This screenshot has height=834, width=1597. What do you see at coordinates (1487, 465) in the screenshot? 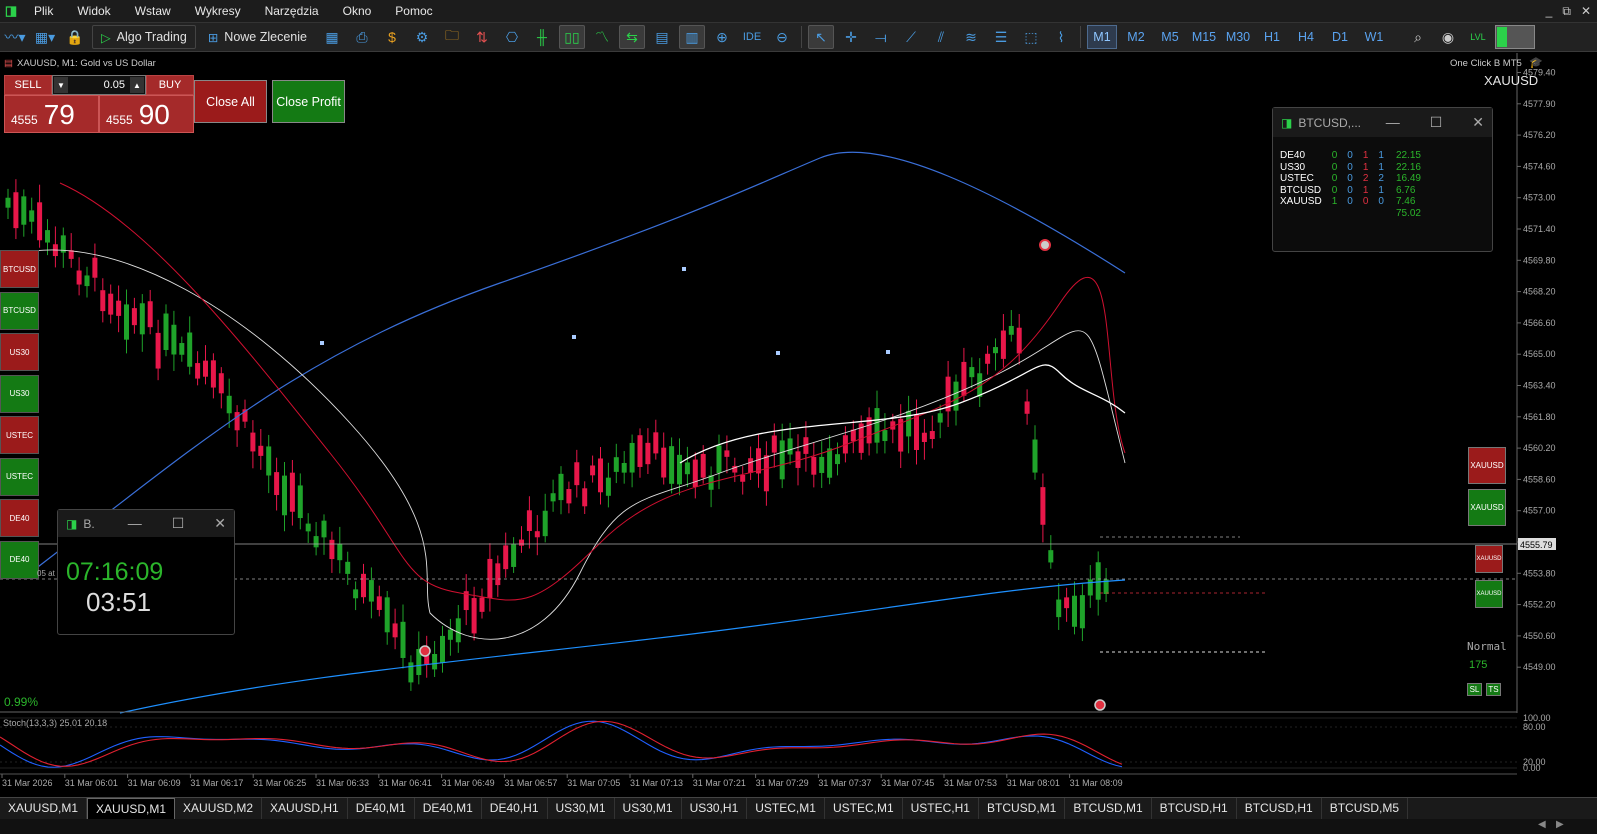
I see `xauusd-sell-button: XAUUSD` at bounding box center [1487, 465].